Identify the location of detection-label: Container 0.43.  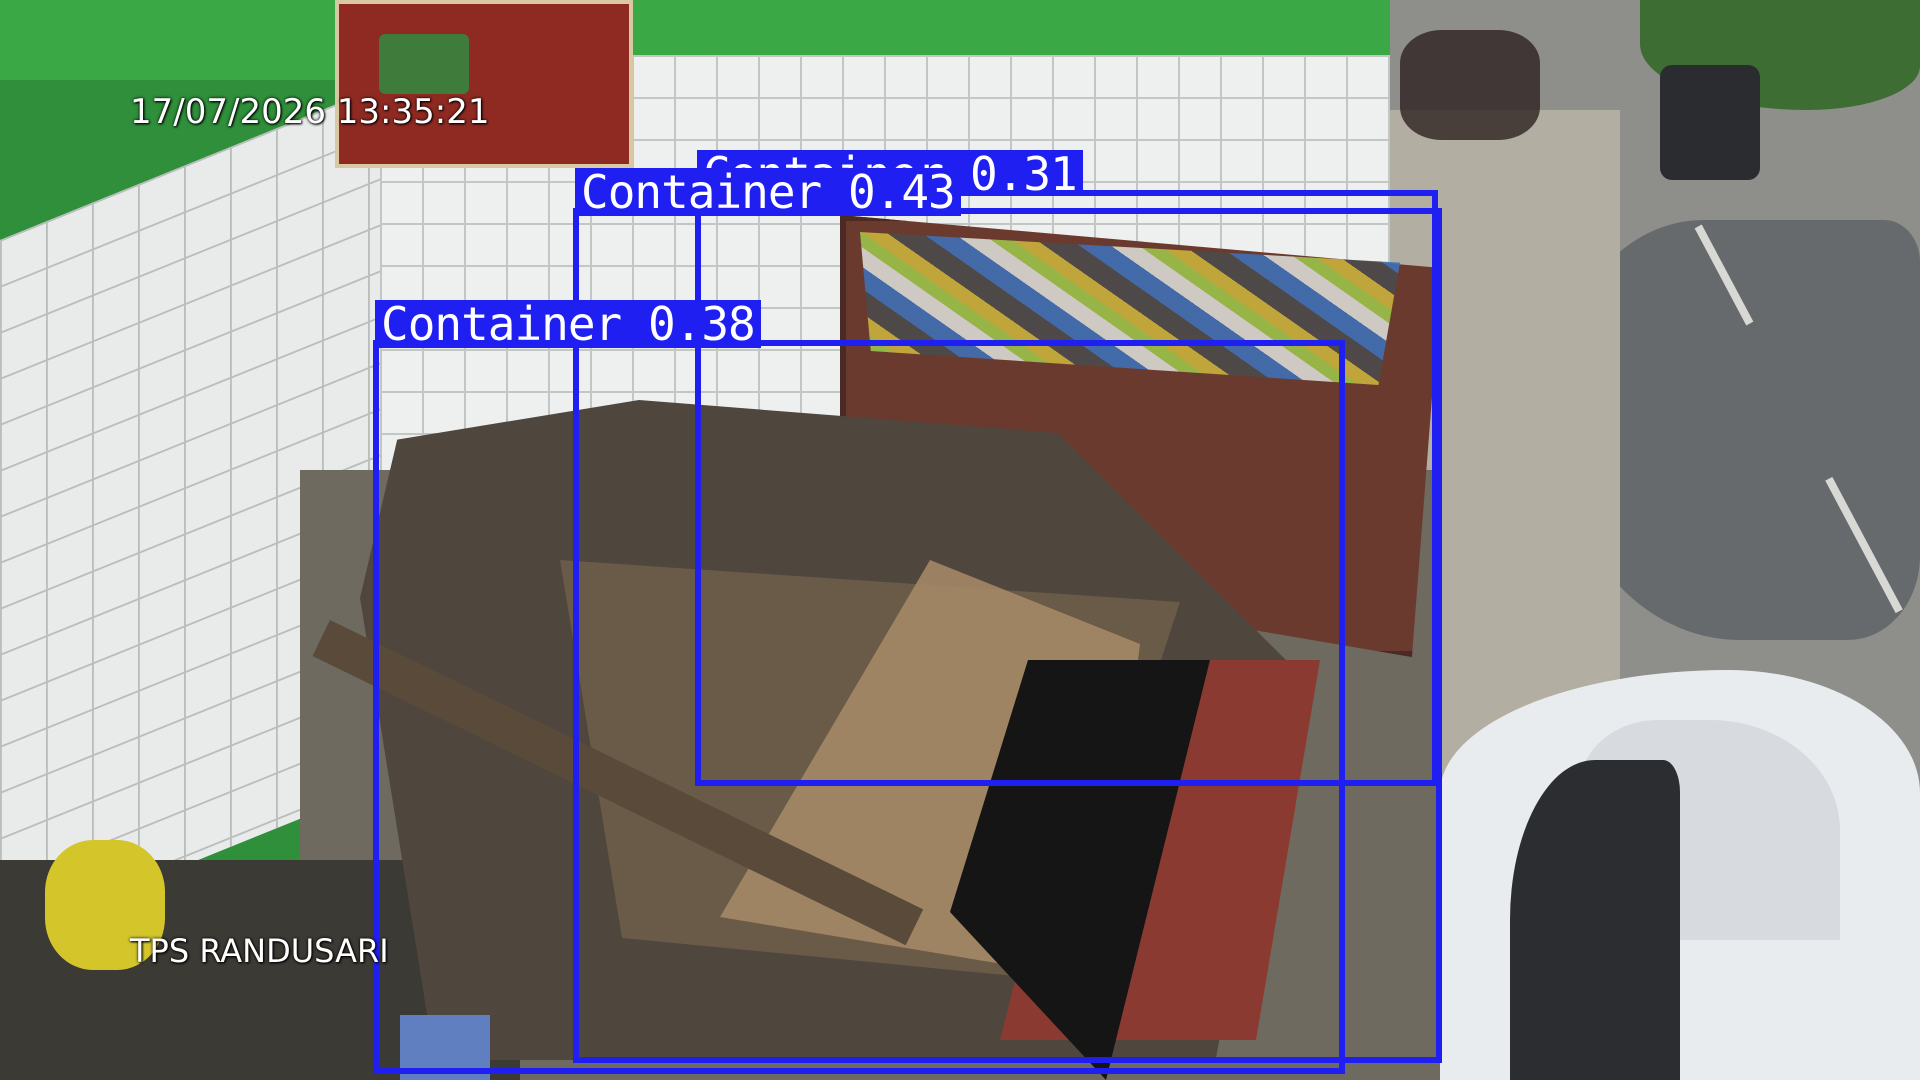
(768, 192).